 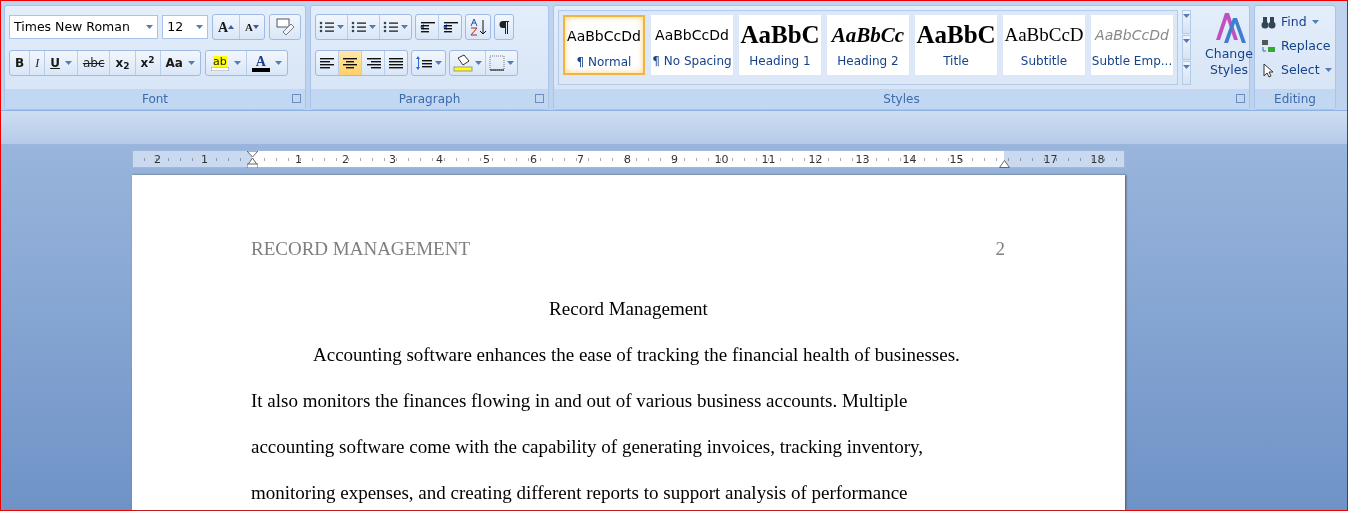 I want to click on document-title: Record Management, so click(x=628, y=308).